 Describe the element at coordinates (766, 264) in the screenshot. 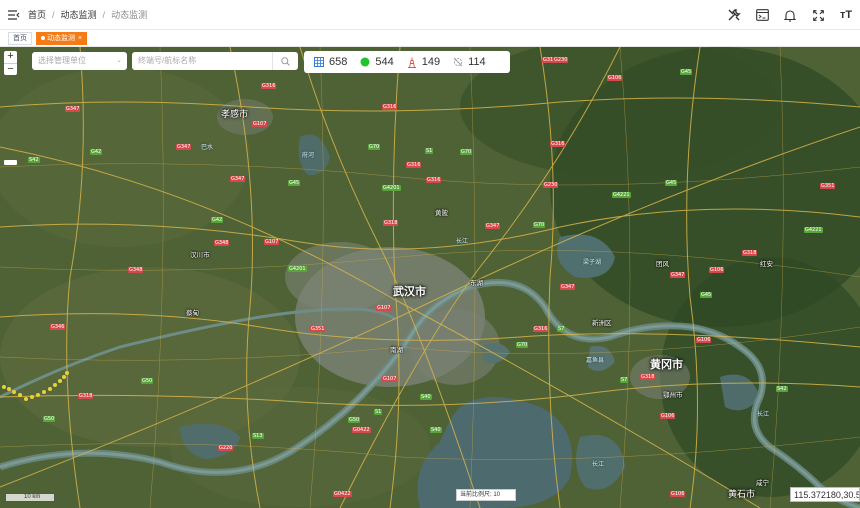

I see `place-label: 红安` at that location.